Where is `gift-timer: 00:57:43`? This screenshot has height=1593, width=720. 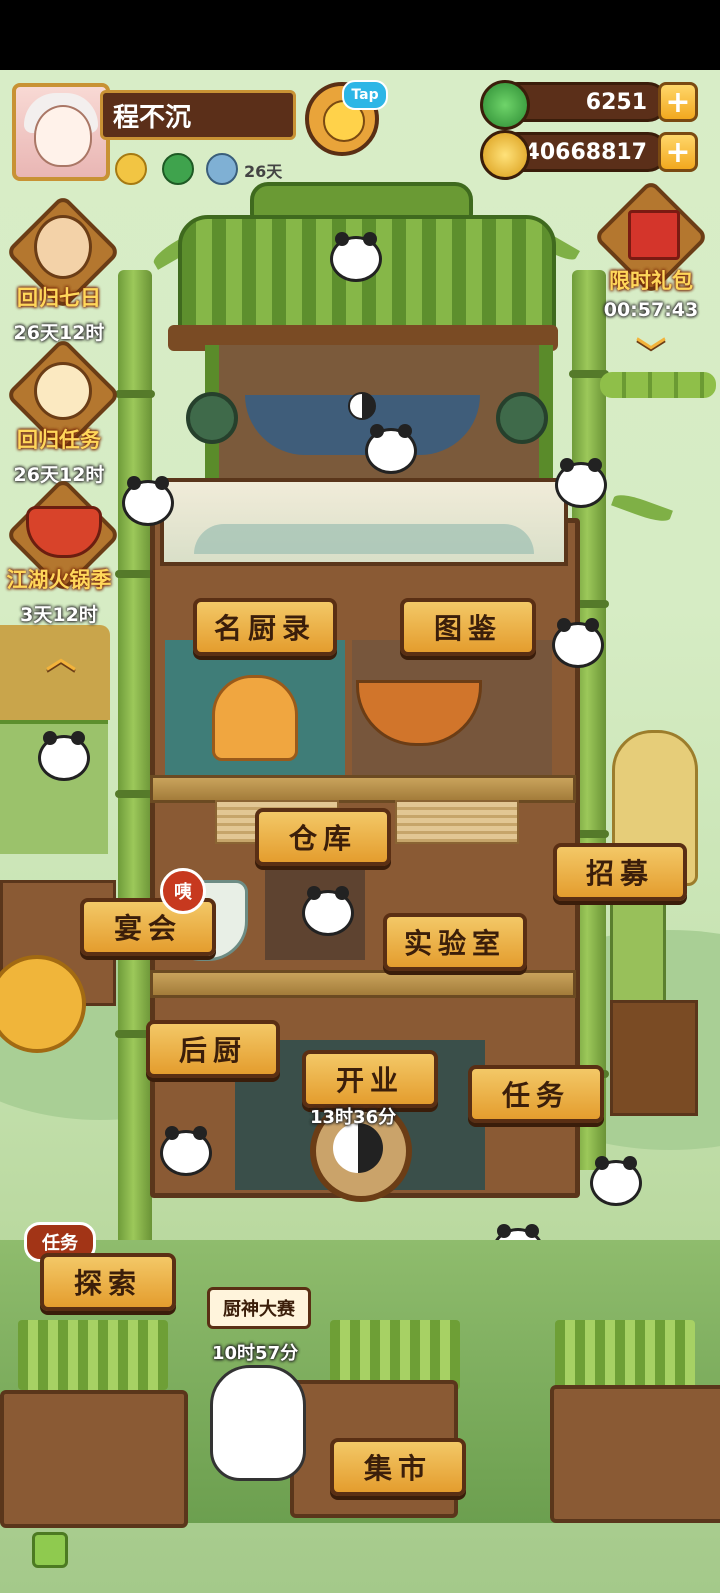 gift-timer: 00:57:43 is located at coordinates (651, 310).